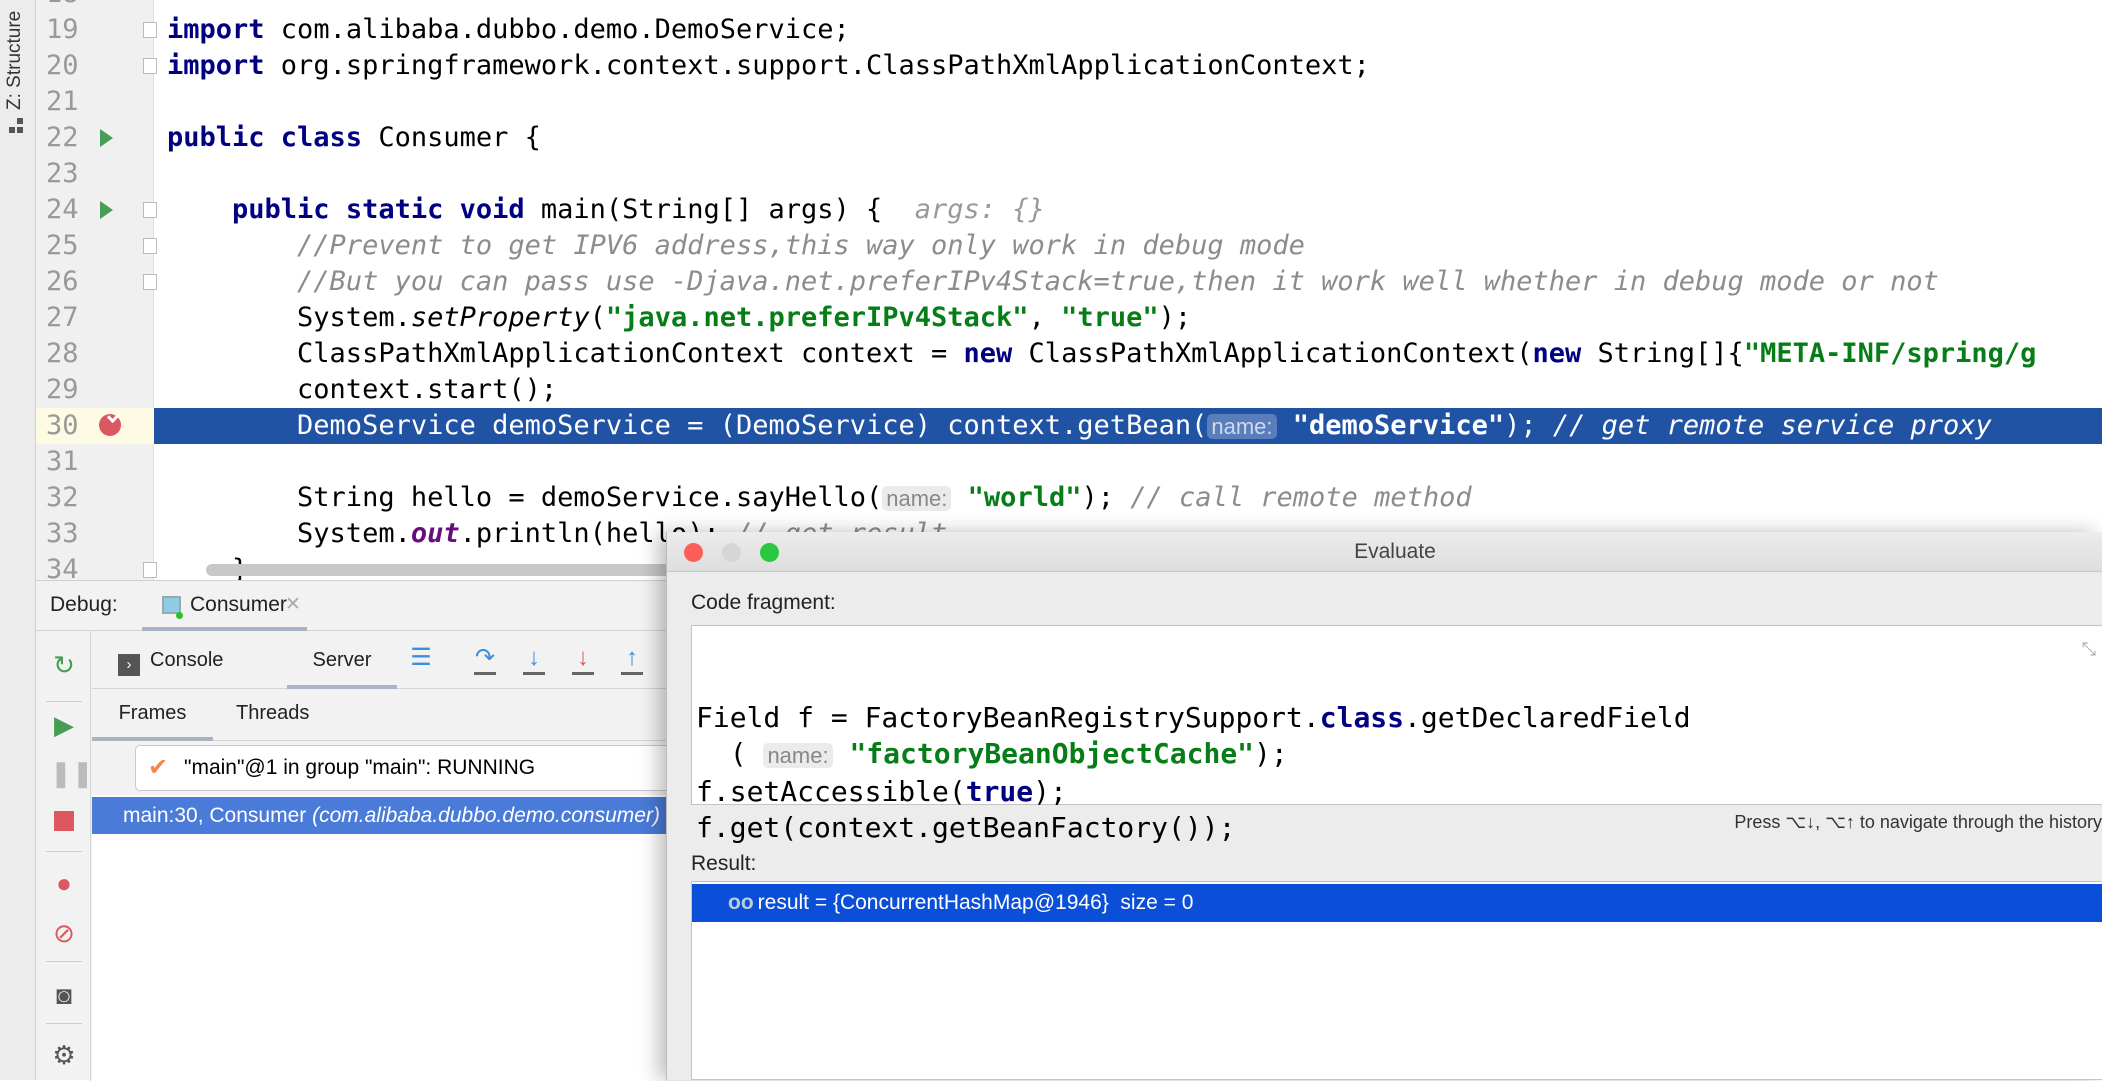  What do you see at coordinates (64, 961) in the screenshot?
I see `separator` at bounding box center [64, 961].